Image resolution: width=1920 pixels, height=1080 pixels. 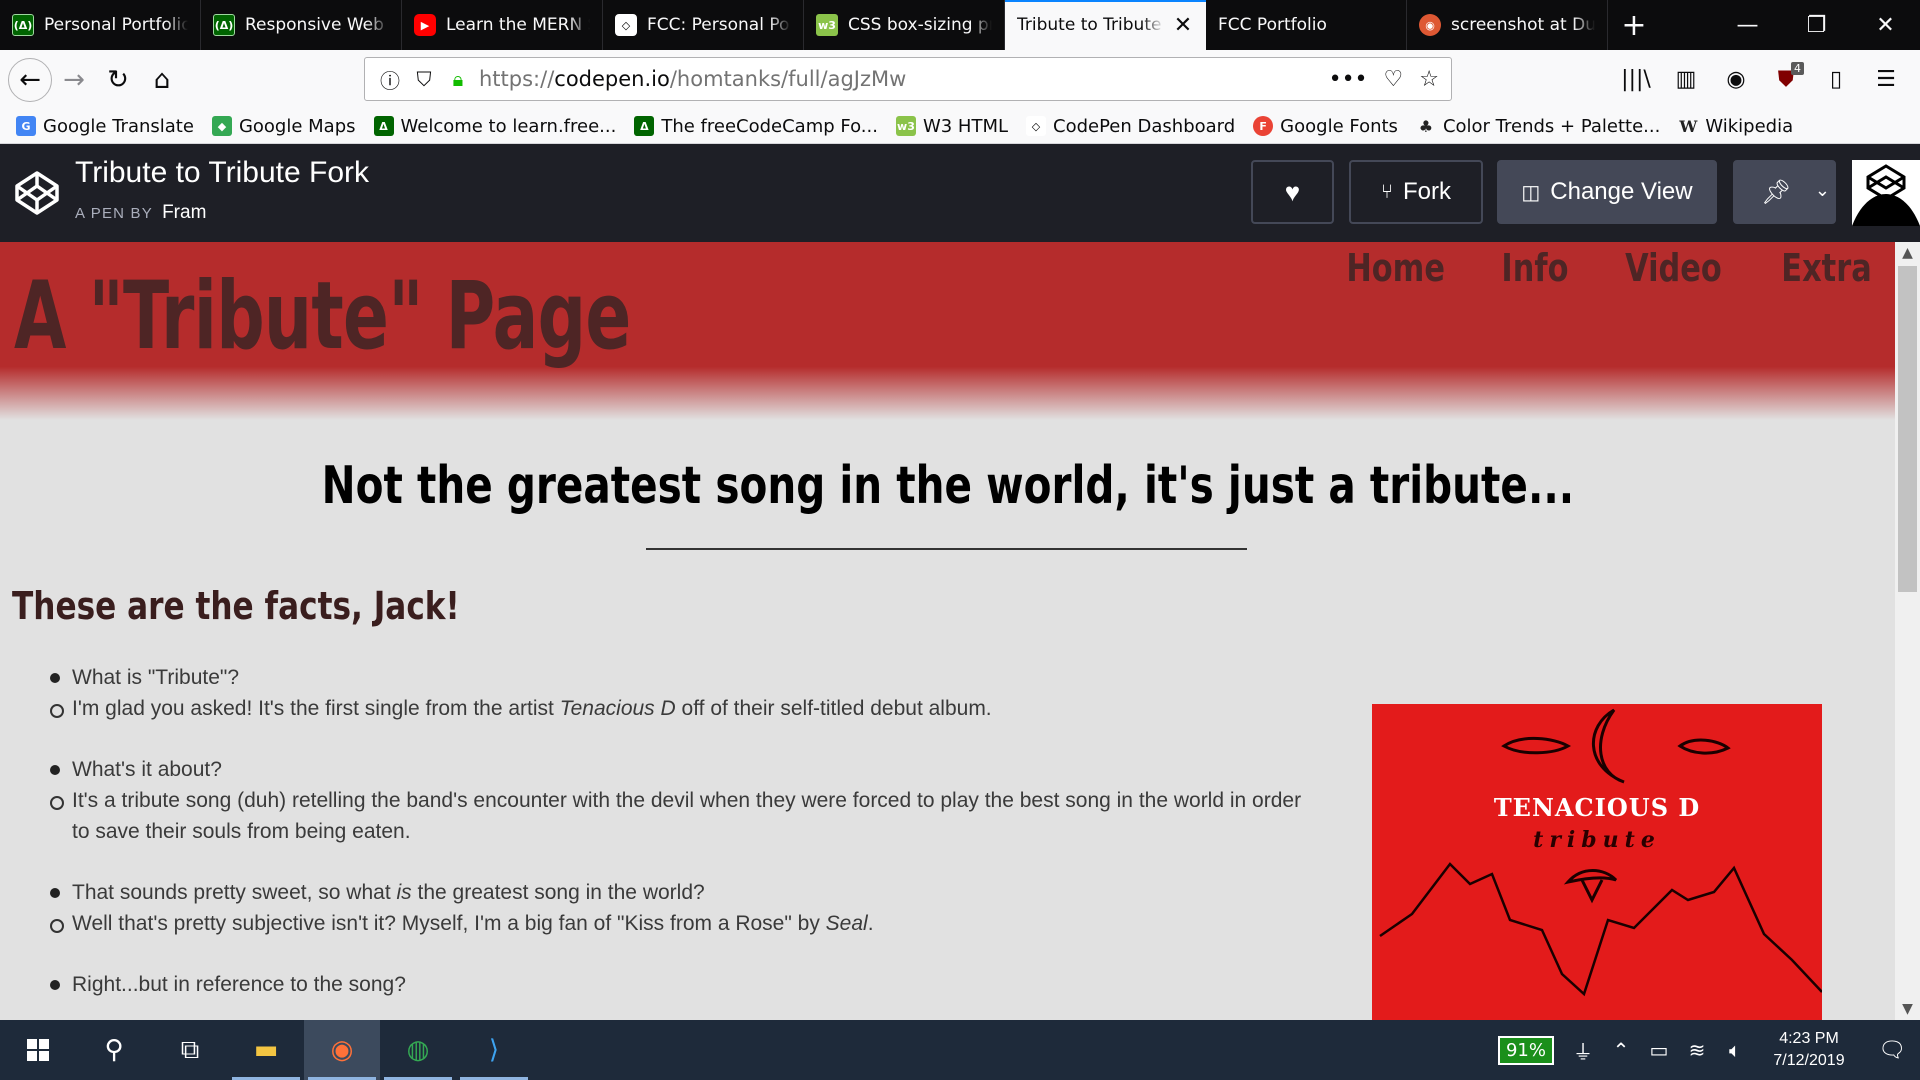 I want to click on minimize-icon: —, so click(x=1747, y=25).